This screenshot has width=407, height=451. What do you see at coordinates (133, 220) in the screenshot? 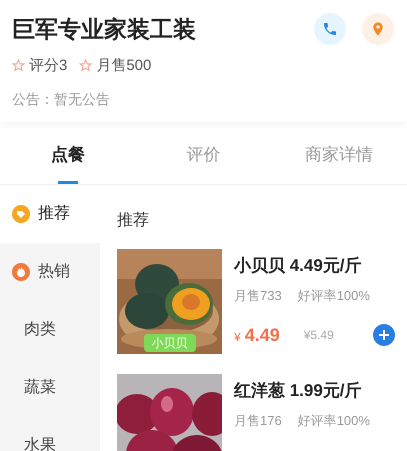
I see `section-title: 推荐` at bounding box center [133, 220].